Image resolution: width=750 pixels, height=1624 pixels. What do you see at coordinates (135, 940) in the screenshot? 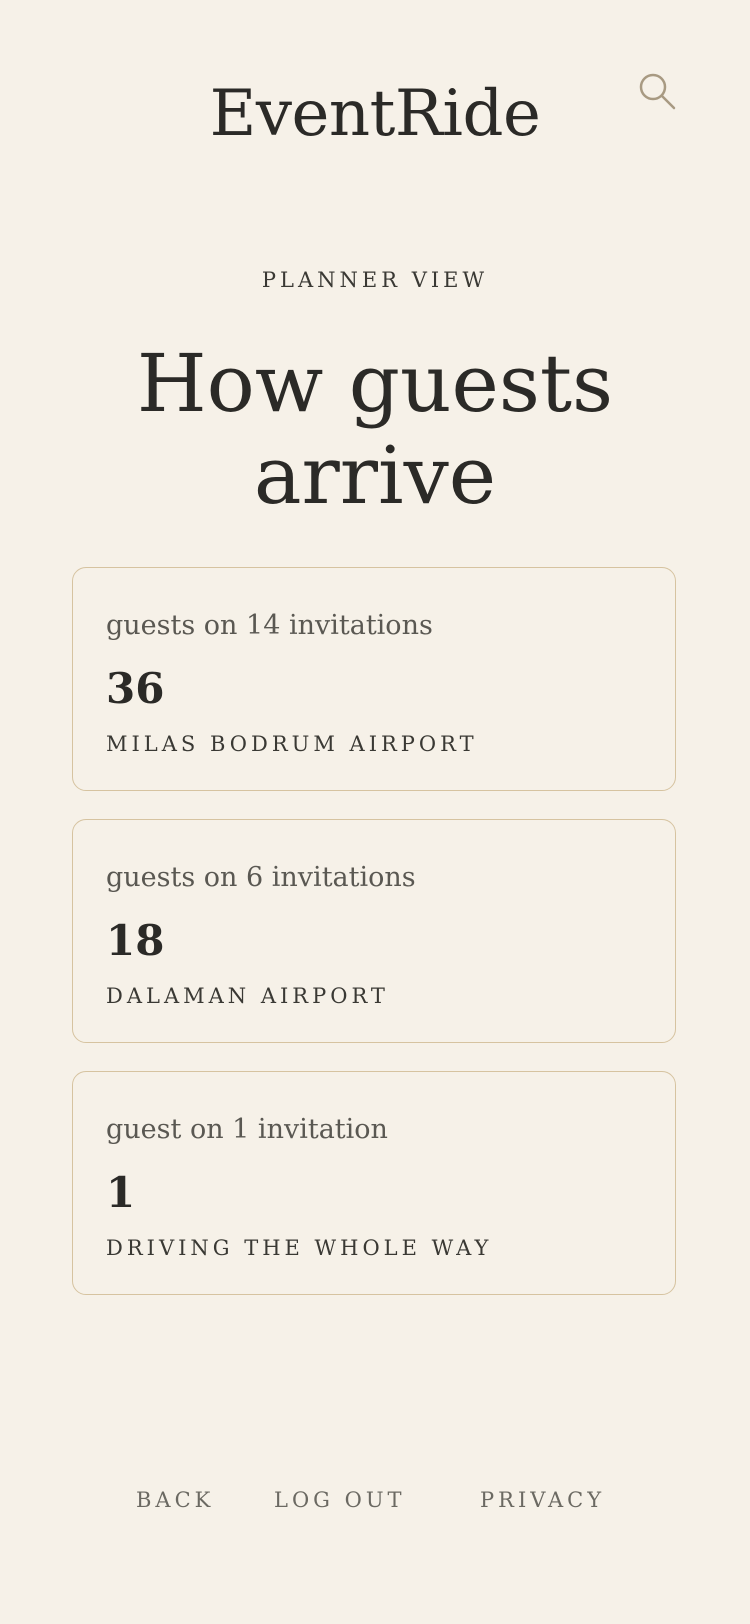
I see `arrival-card-count: 18` at bounding box center [135, 940].